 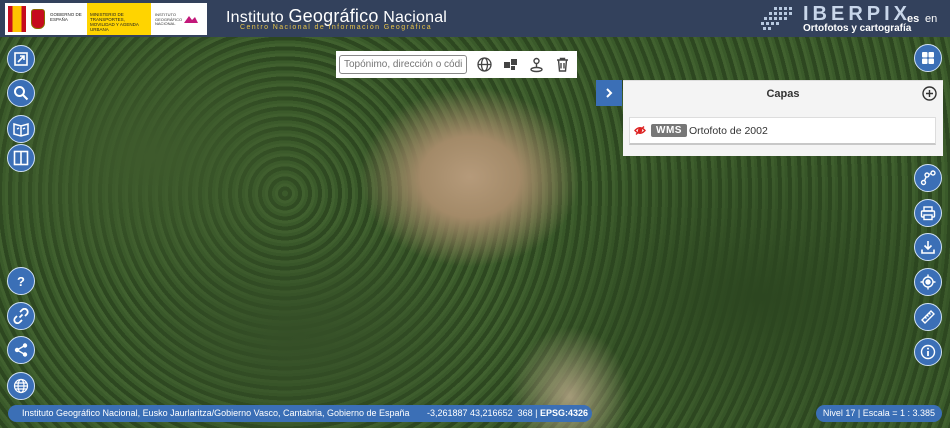 I want to click on globe-icon, so click(x=21, y=386).